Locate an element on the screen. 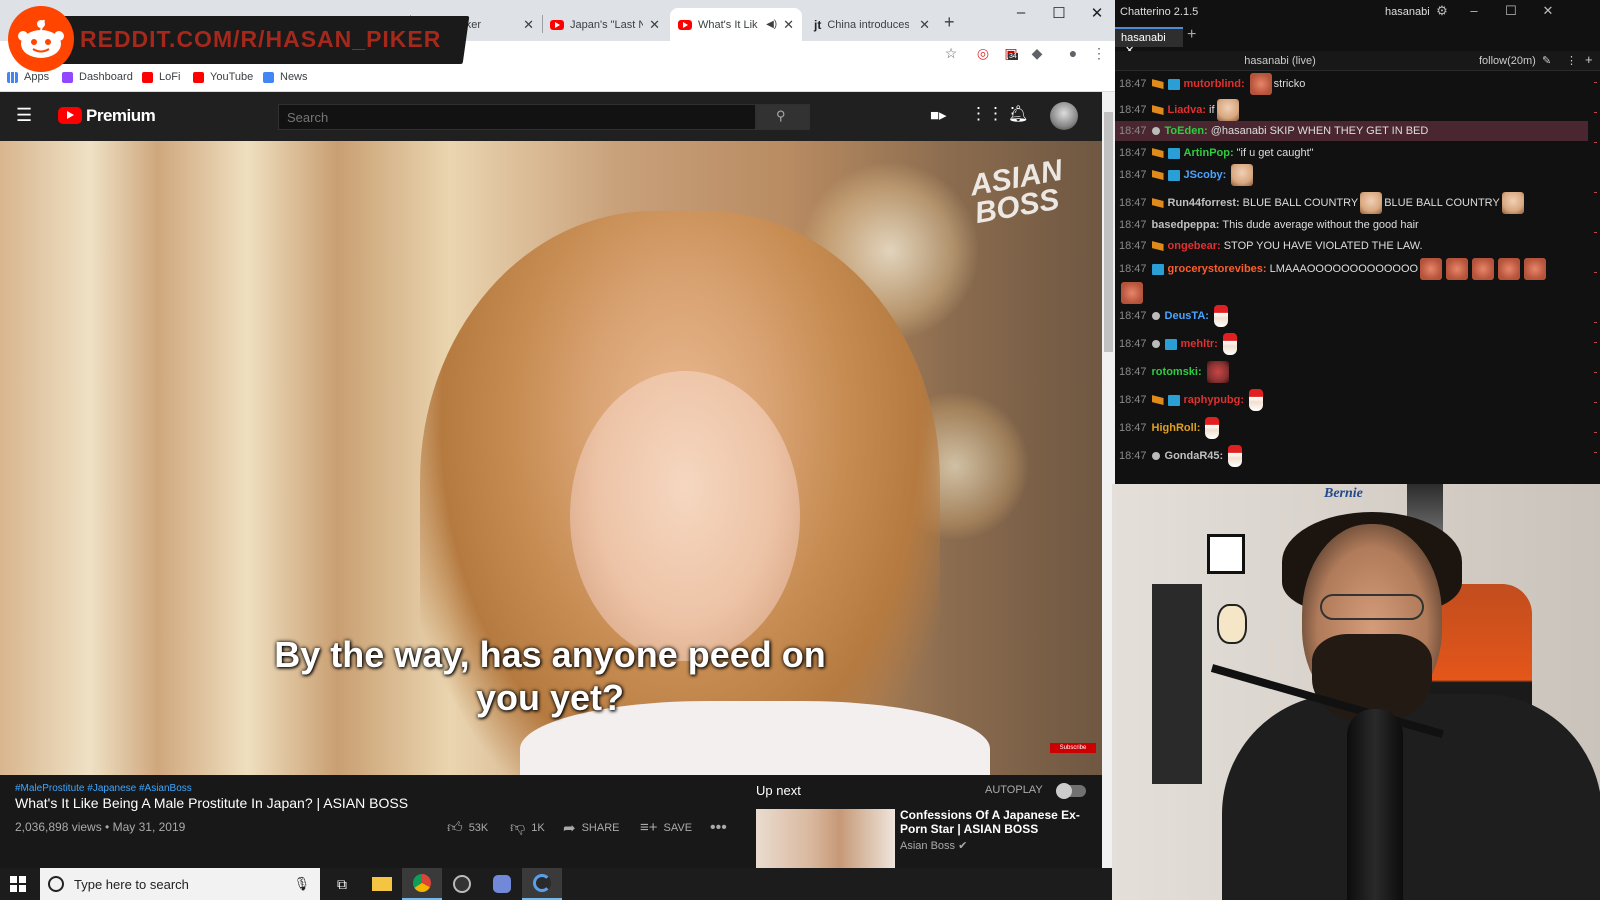 The height and width of the screenshot is (900, 1600). profile-avatar-icon: ● is located at coordinates (1073, 53).